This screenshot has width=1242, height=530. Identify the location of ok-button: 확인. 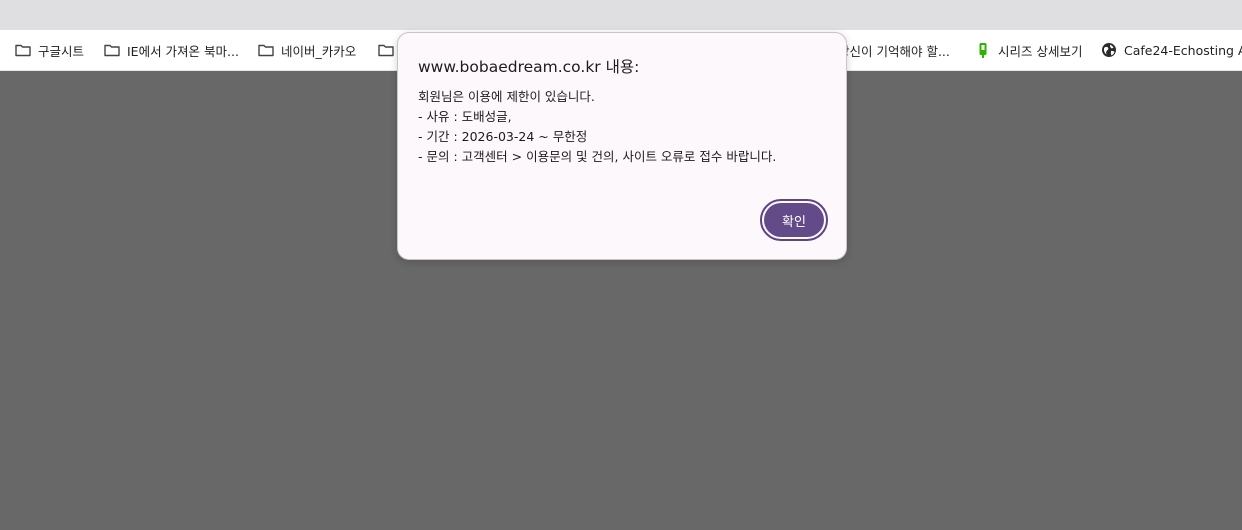
(794, 220).